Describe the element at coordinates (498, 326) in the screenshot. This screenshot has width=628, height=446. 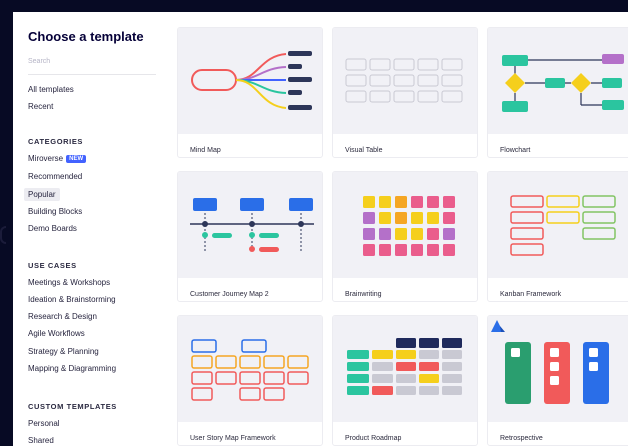
I see `atlassian-logo-icon` at that location.